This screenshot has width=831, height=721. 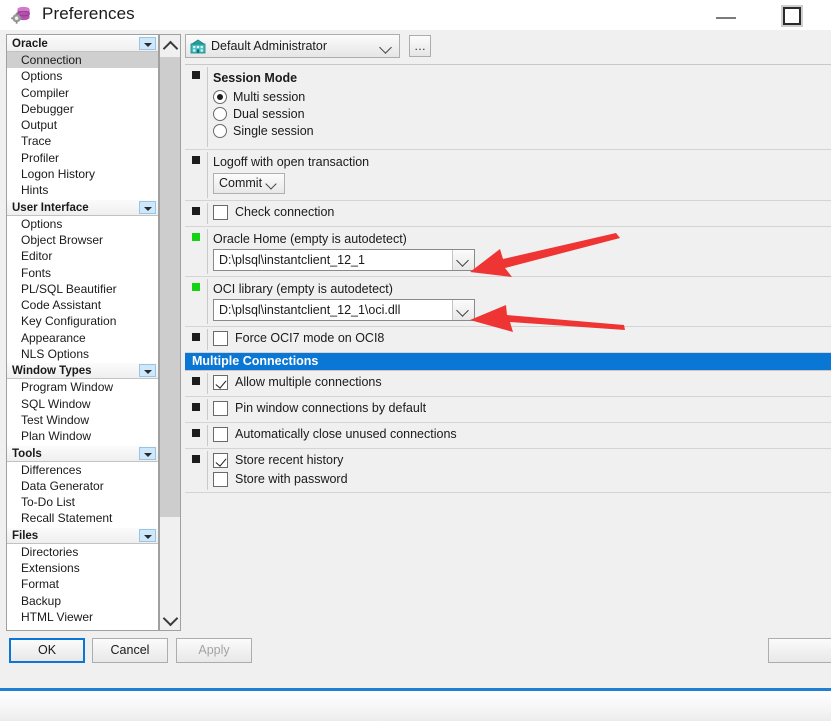 What do you see at coordinates (82, 93) in the screenshot?
I see `sidebar-item-compiler: Compiler` at bounding box center [82, 93].